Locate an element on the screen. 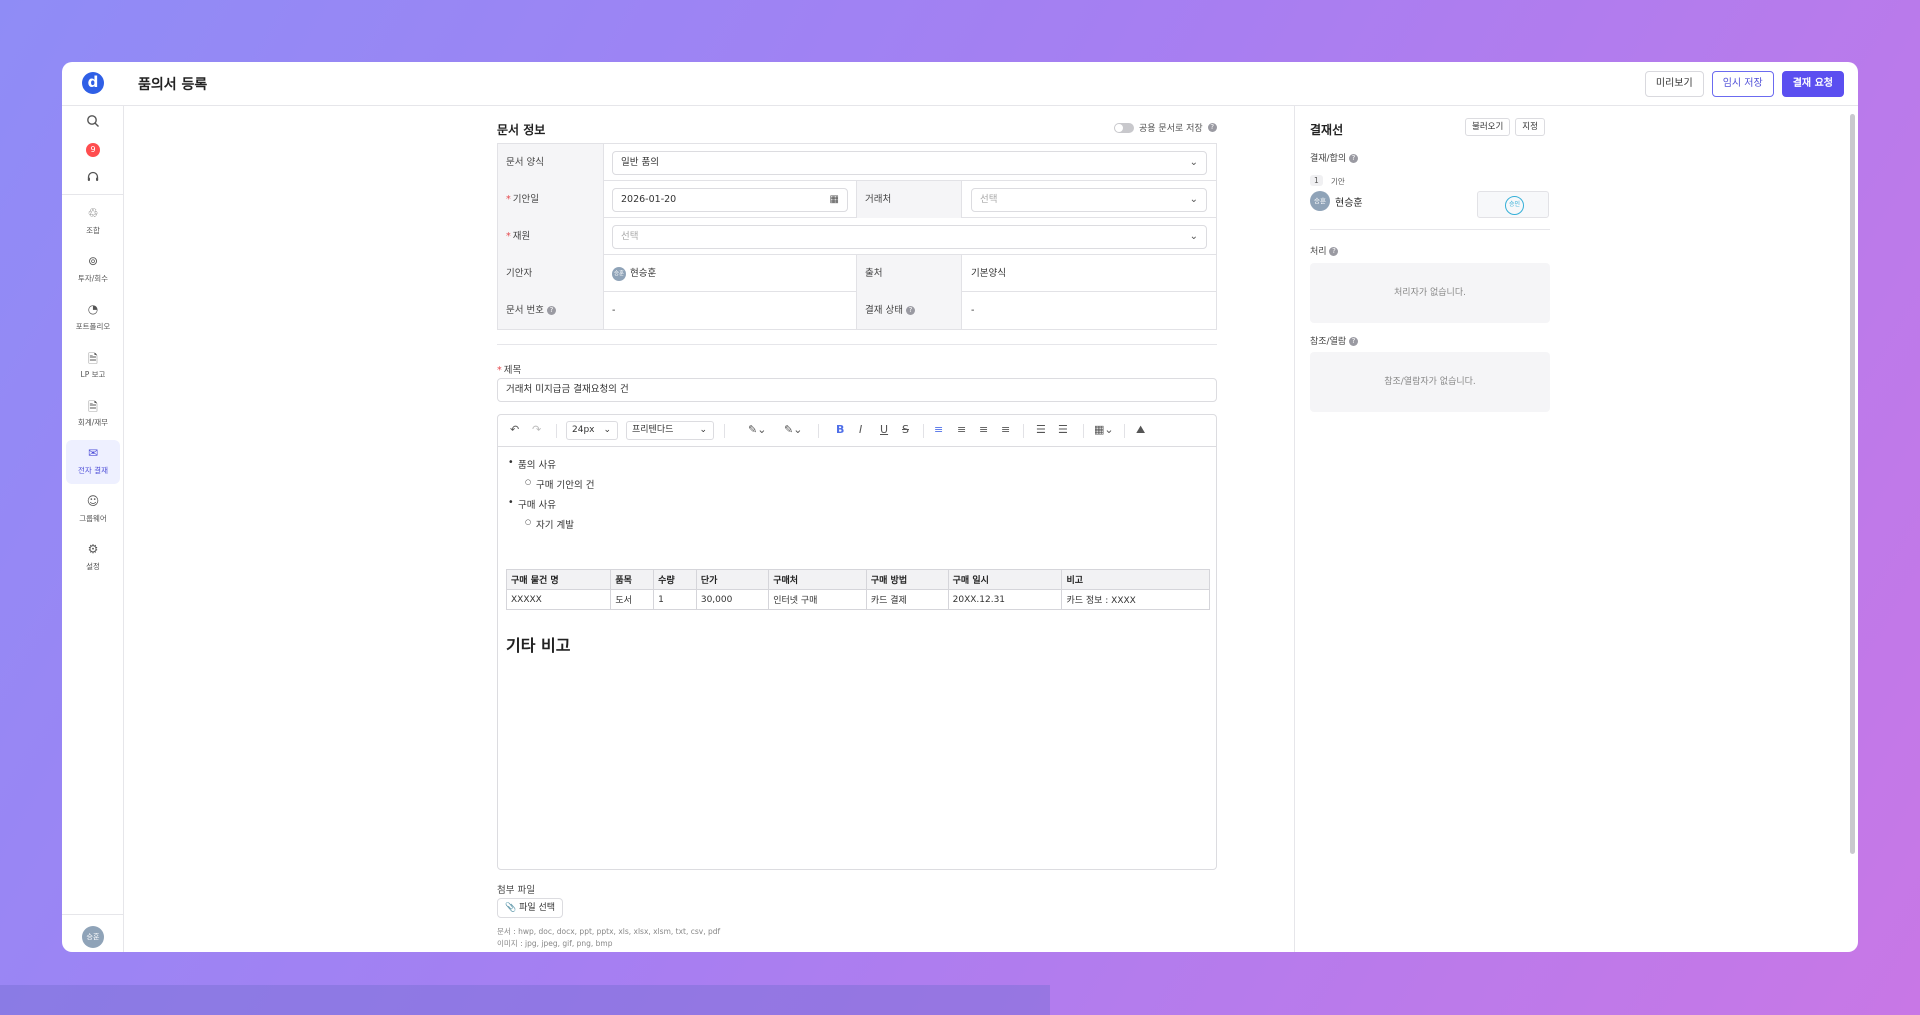 Image resolution: width=1920 pixels, height=1015 pixels. preview-button: 미리보기 is located at coordinates (1674, 84).